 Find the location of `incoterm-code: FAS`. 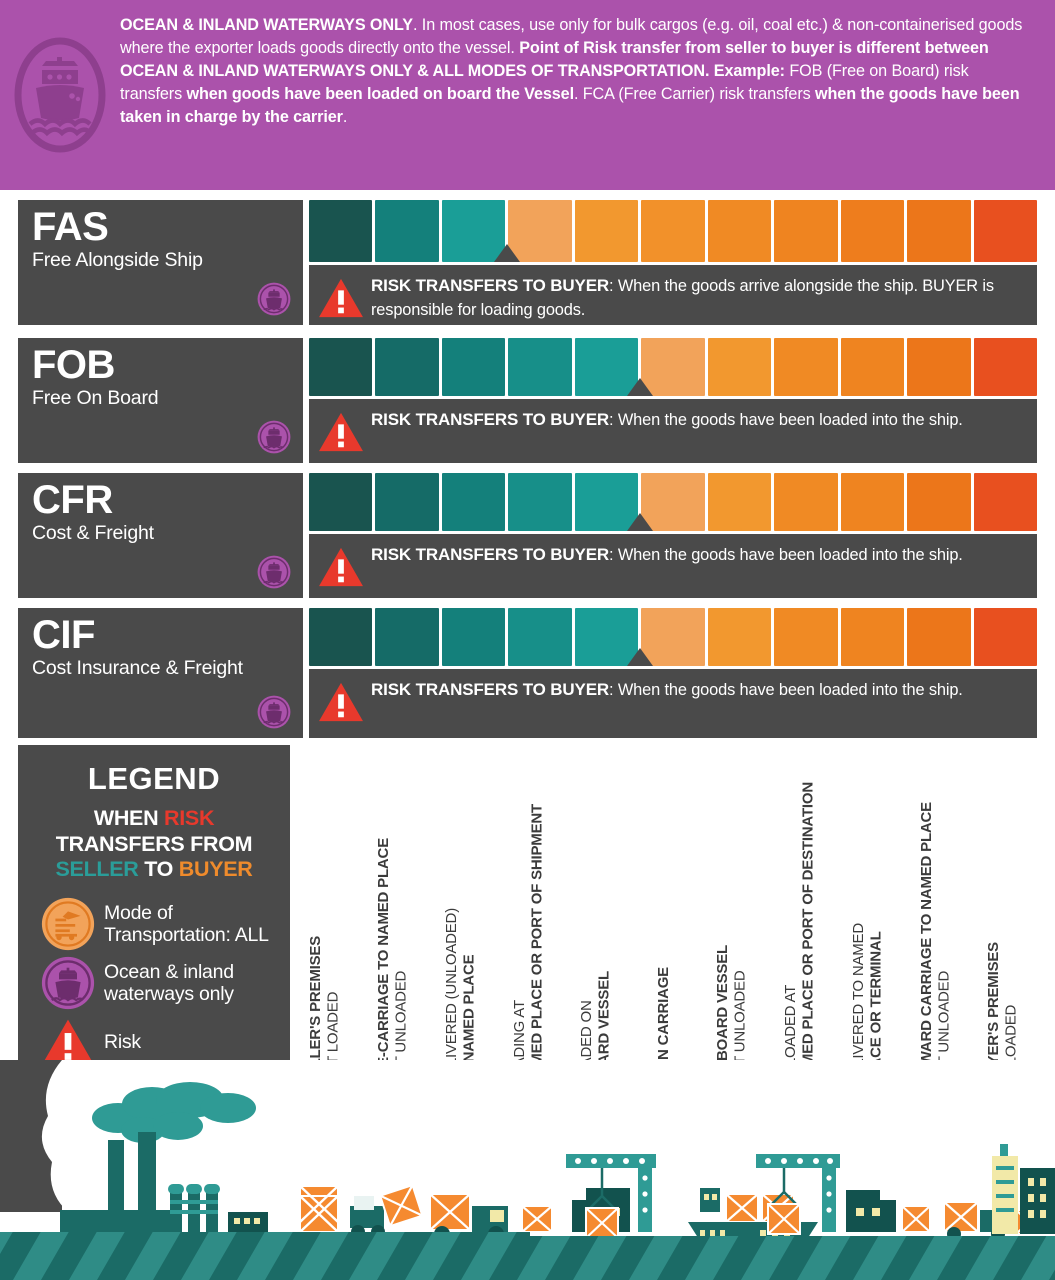

incoterm-code: FAS is located at coordinates (70, 227).